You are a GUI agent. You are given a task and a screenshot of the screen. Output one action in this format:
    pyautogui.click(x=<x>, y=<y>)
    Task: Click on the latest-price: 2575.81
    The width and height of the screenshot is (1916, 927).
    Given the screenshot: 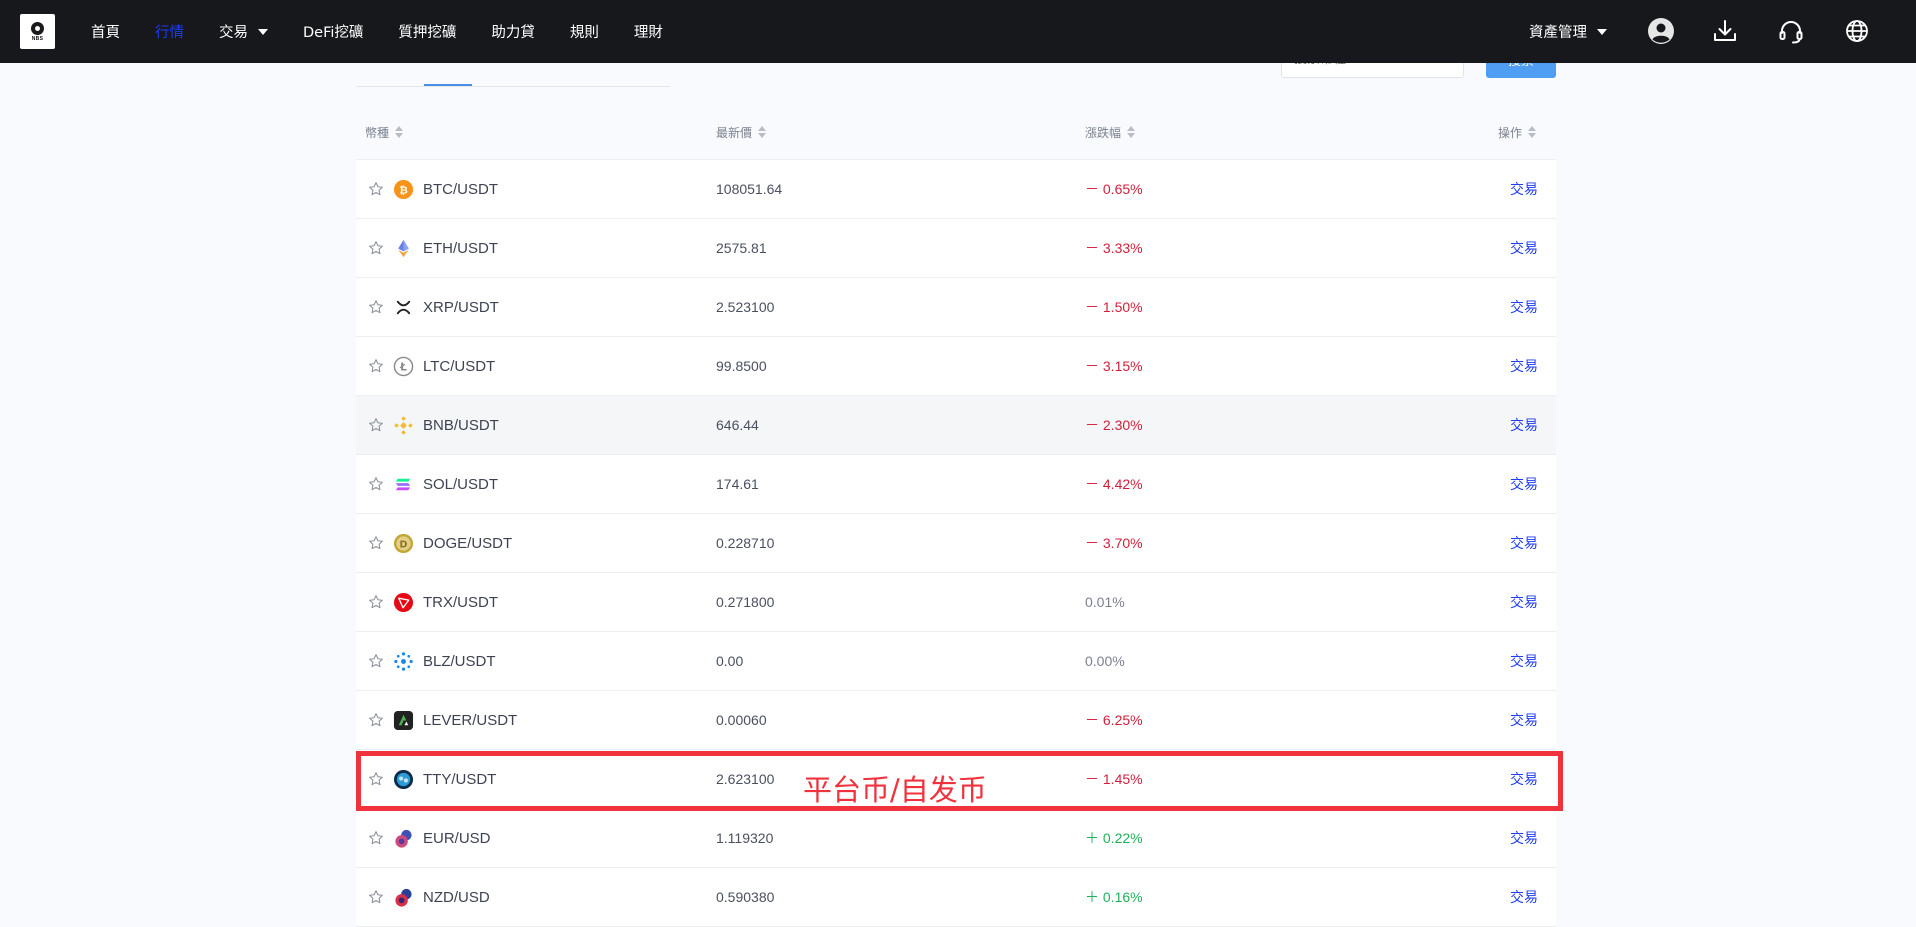 What is the action you would take?
    pyautogui.click(x=741, y=248)
    